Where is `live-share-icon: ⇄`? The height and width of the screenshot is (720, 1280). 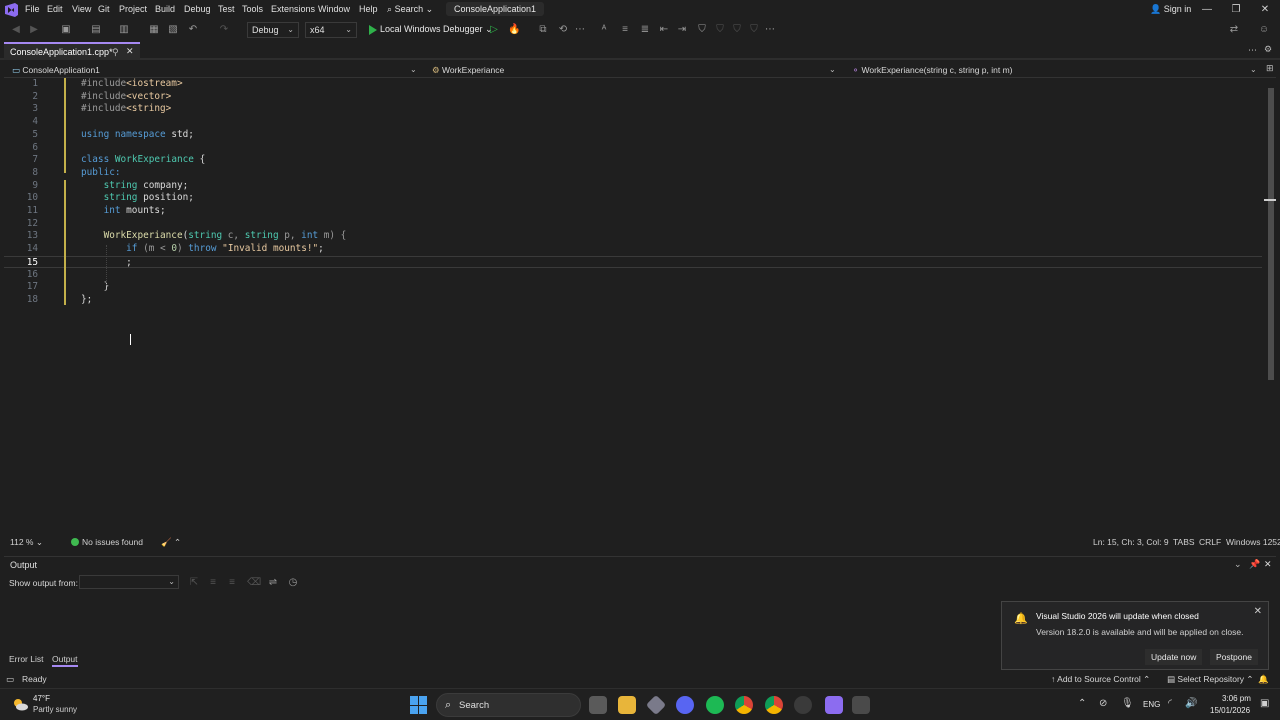 live-share-icon: ⇄ is located at coordinates (1234, 30).